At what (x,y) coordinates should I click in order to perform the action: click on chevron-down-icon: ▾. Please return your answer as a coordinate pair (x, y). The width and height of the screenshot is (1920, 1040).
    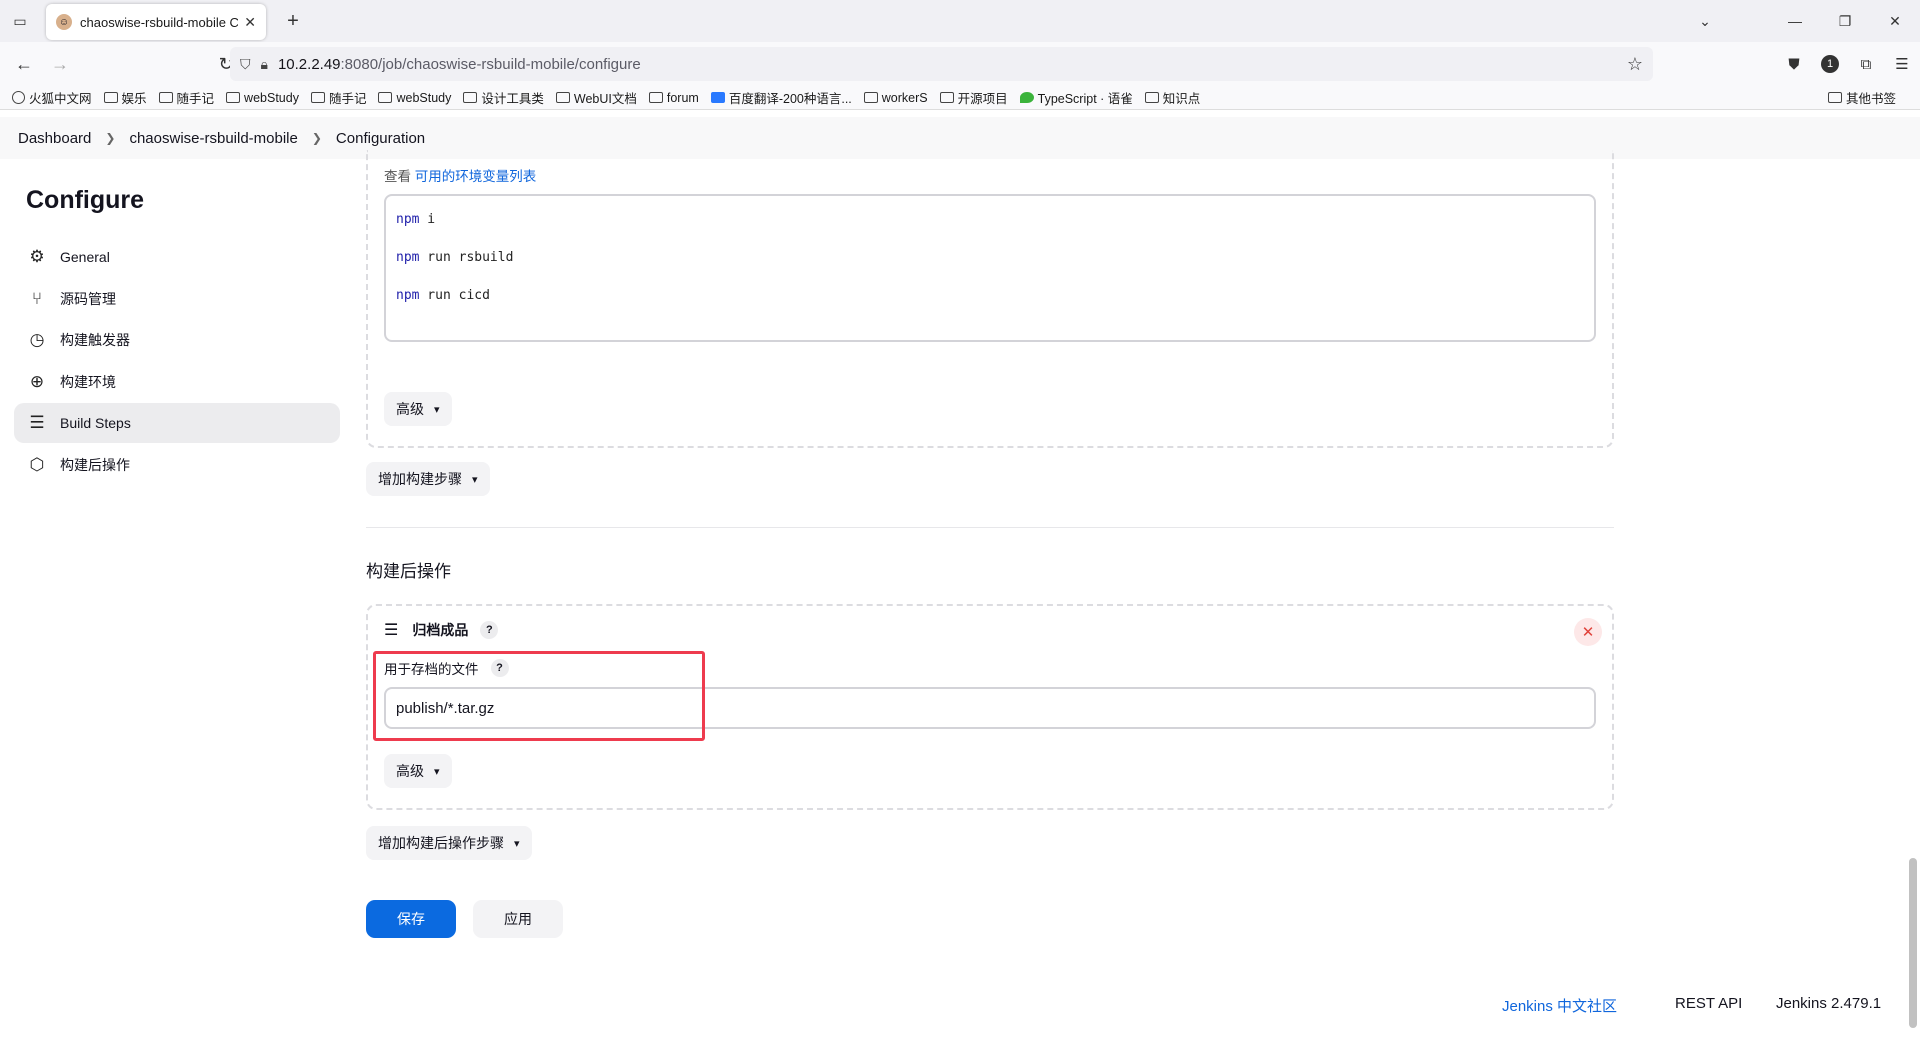
    Looking at the image, I should click on (475, 479).